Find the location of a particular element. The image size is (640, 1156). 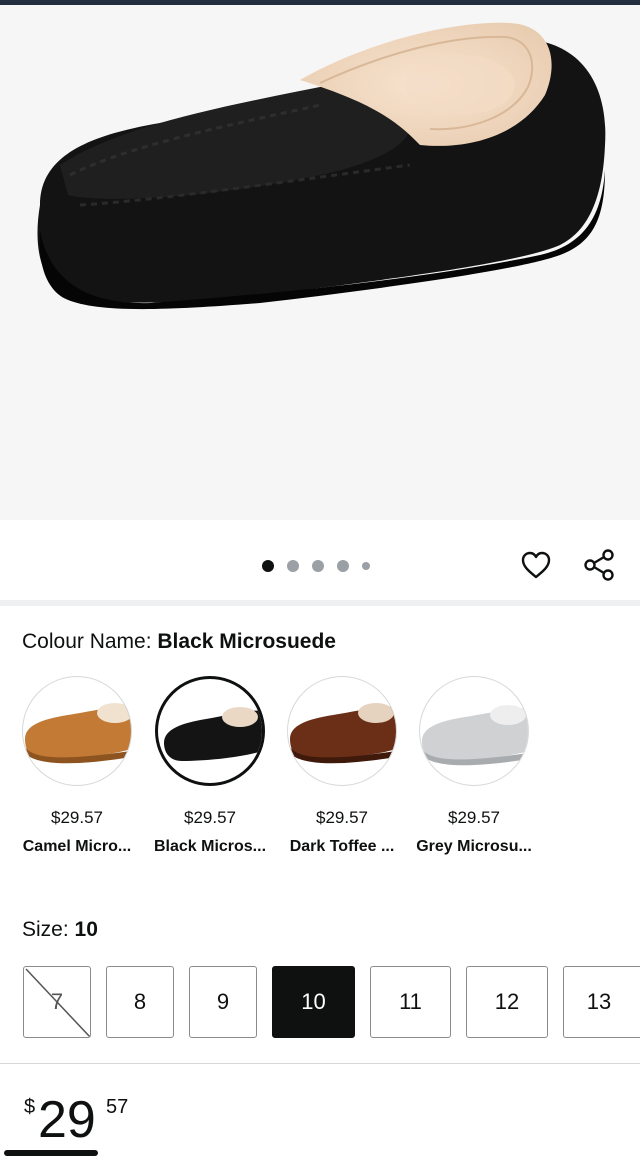

size-option: 8 is located at coordinates (140, 1002).